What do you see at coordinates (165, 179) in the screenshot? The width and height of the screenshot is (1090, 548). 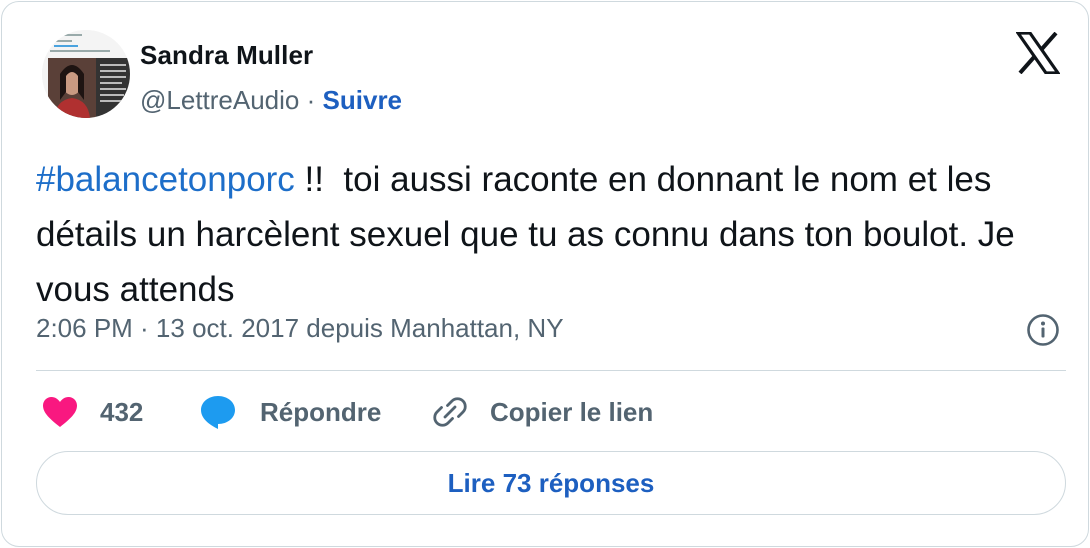 I see `hashtag-link: #balancetonporc` at bounding box center [165, 179].